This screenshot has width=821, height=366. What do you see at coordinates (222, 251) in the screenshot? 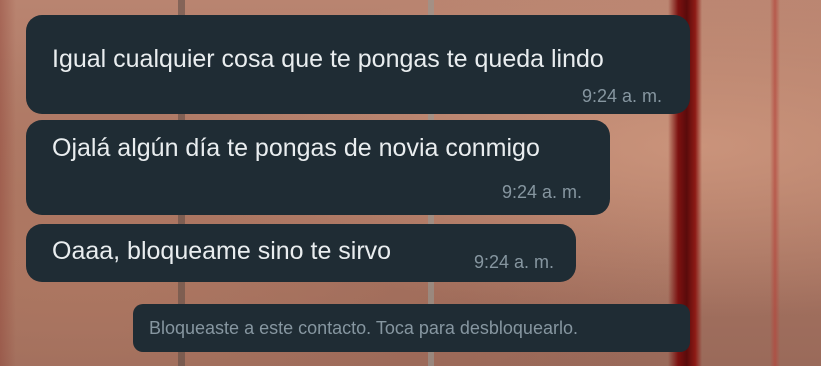
I see `message-text: Oaaa, bloqueame sino te sirvo` at bounding box center [222, 251].